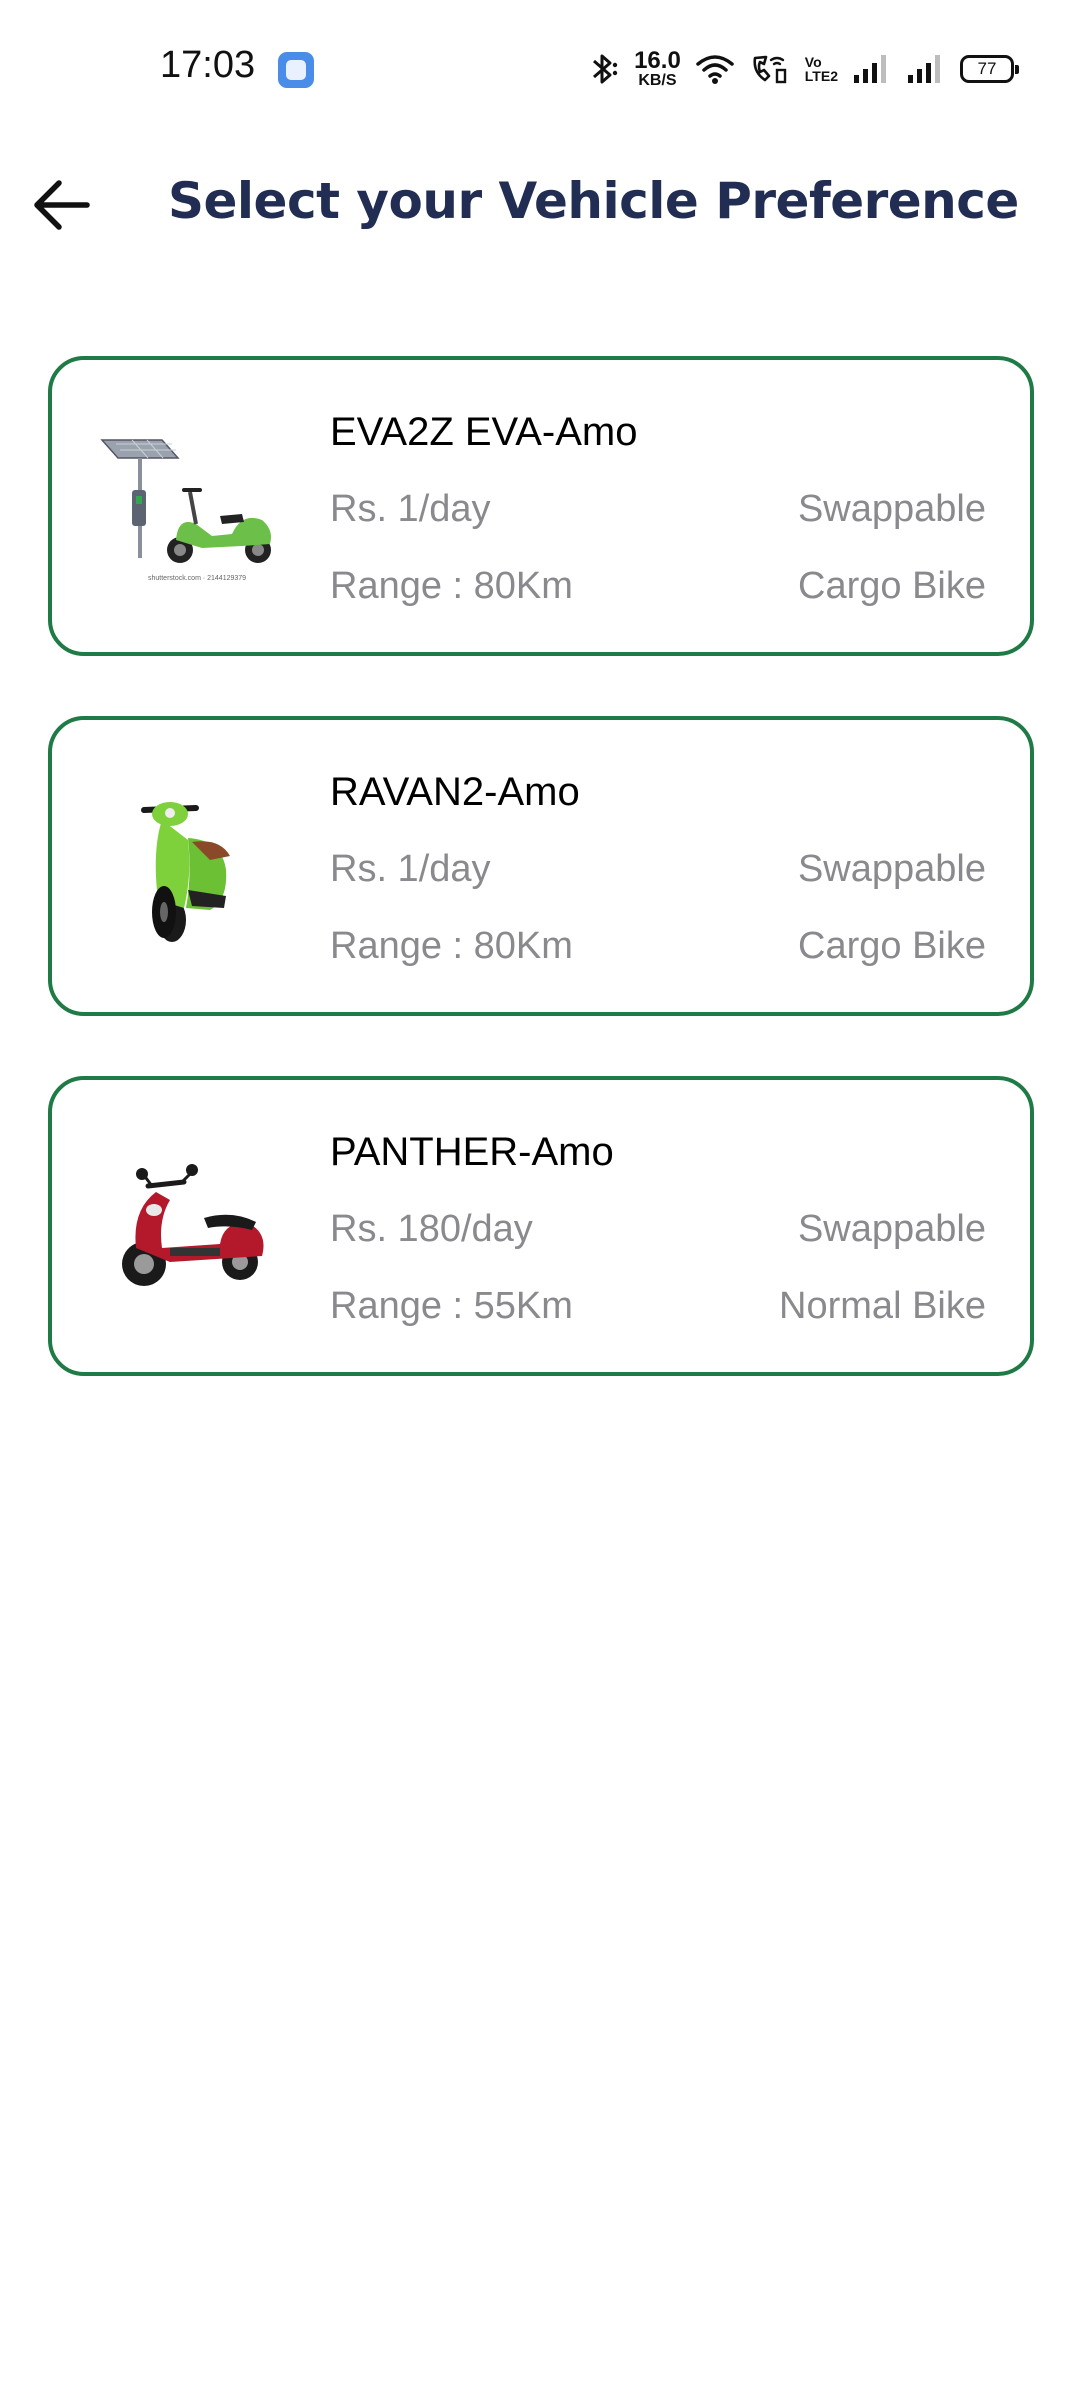  Describe the element at coordinates (715, 69) in the screenshot. I see `wifi-icon` at that location.